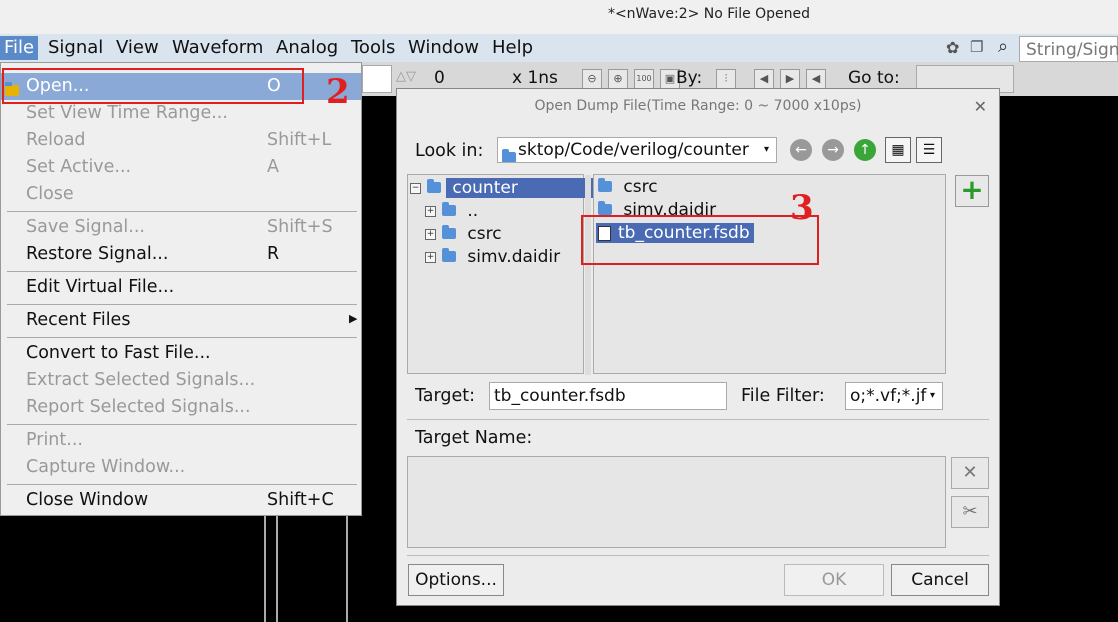 This screenshot has width=1118, height=622. Describe the element at coordinates (952, 47) in the screenshot. I see `gear-icon: ✿` at that location.